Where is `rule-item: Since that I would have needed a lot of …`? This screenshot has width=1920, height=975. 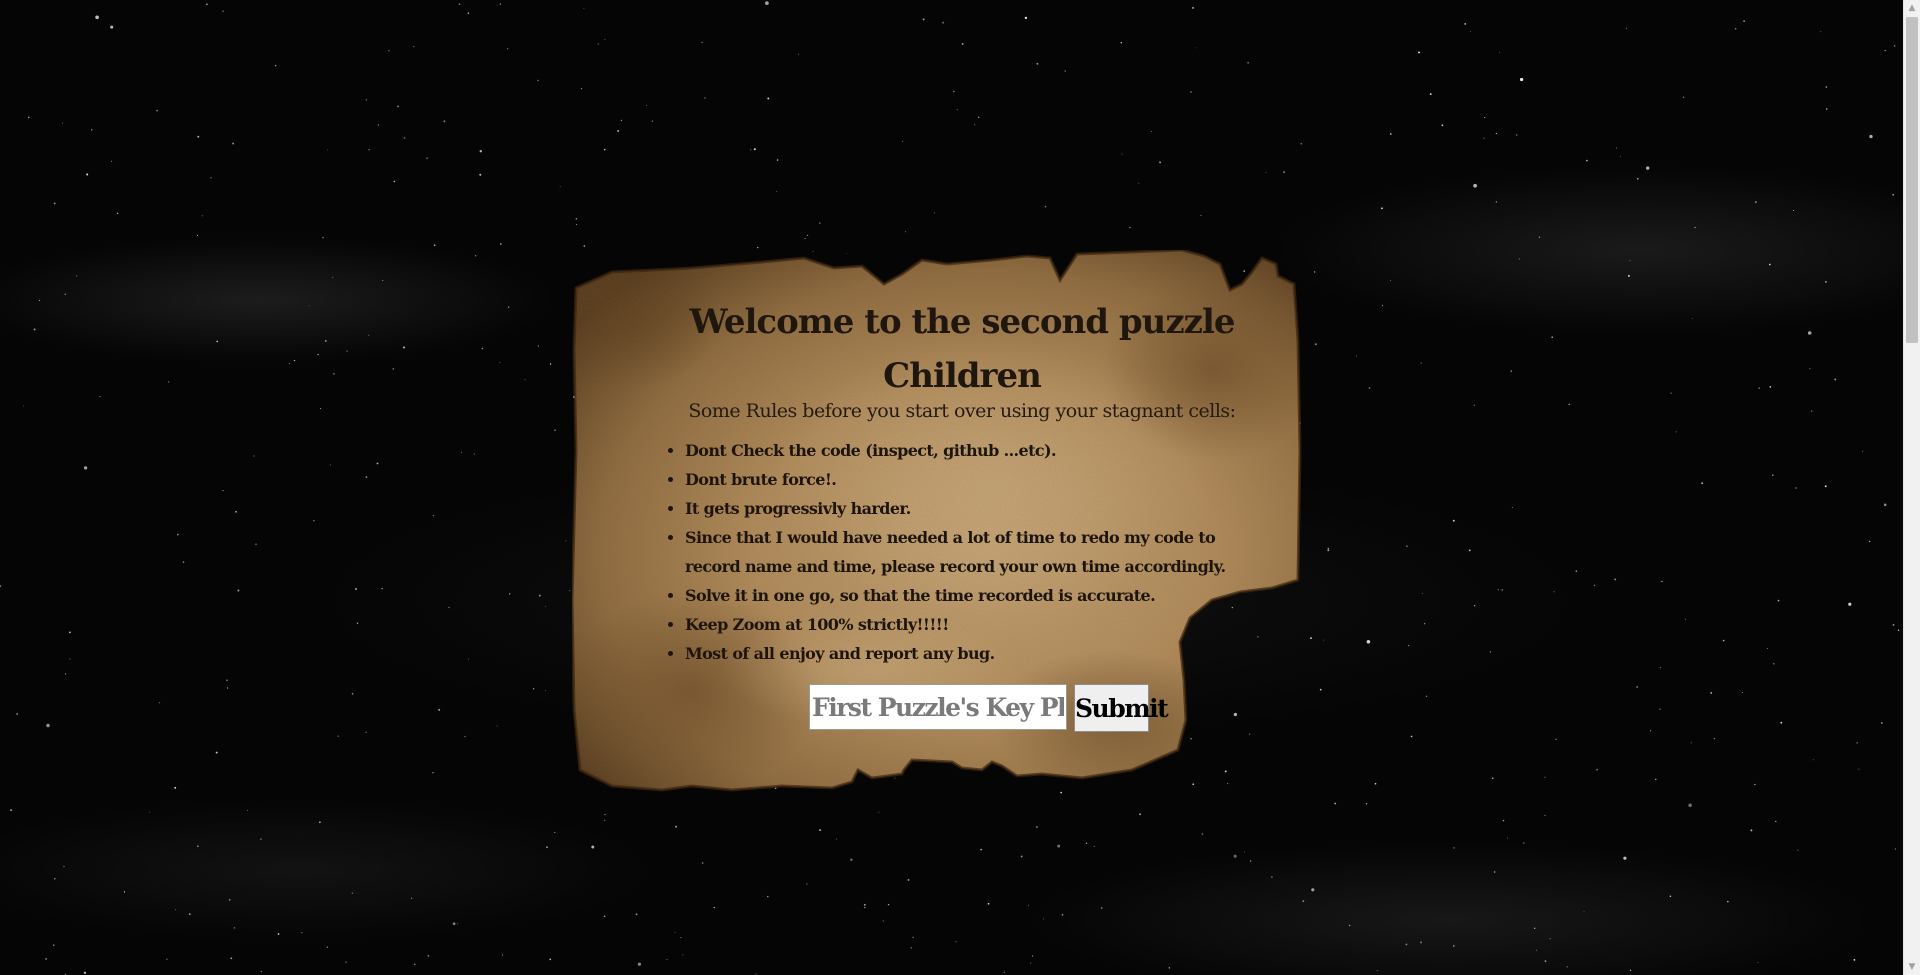 rule-item: Since that I would have needed a lot of … is located at coordinates (960, 552).